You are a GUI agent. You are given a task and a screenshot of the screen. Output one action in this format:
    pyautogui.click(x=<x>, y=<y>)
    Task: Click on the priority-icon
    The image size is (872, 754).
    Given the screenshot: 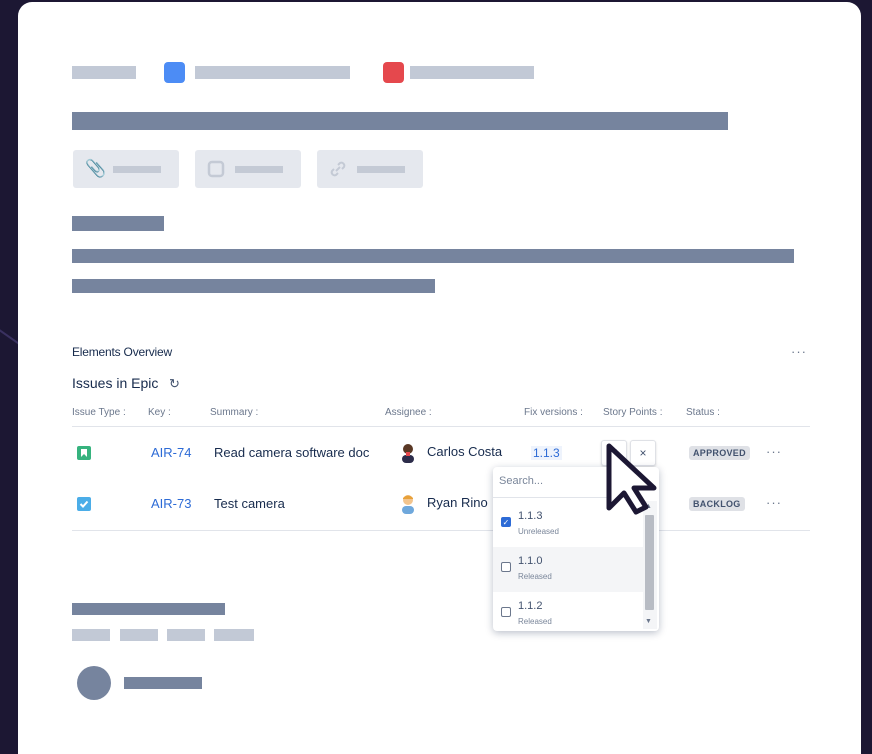 What is the action you would take?
    pyautogui.click(x=393, y=72)
    